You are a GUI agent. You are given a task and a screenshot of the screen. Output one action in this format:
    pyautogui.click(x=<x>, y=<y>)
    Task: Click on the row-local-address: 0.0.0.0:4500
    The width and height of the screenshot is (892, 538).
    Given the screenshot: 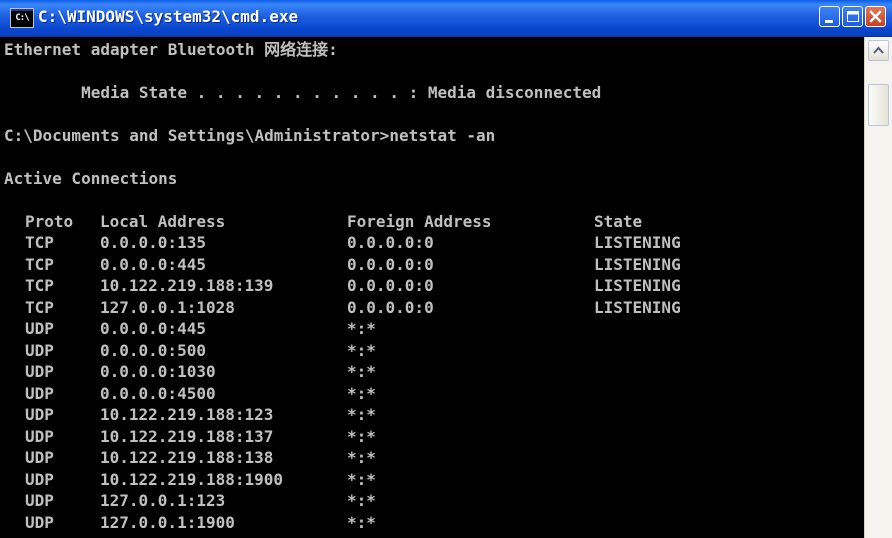 What is the action you would take?
    pyautogui.click(x=158, y=393)
    